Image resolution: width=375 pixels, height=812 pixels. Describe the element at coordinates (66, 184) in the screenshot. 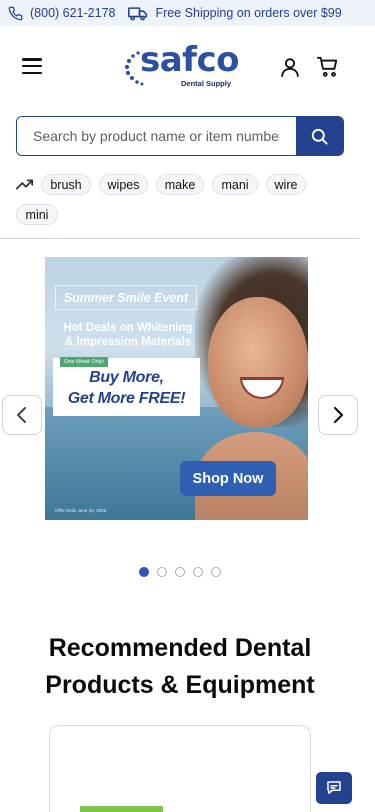

I see `tag-chip: brush` at that location.